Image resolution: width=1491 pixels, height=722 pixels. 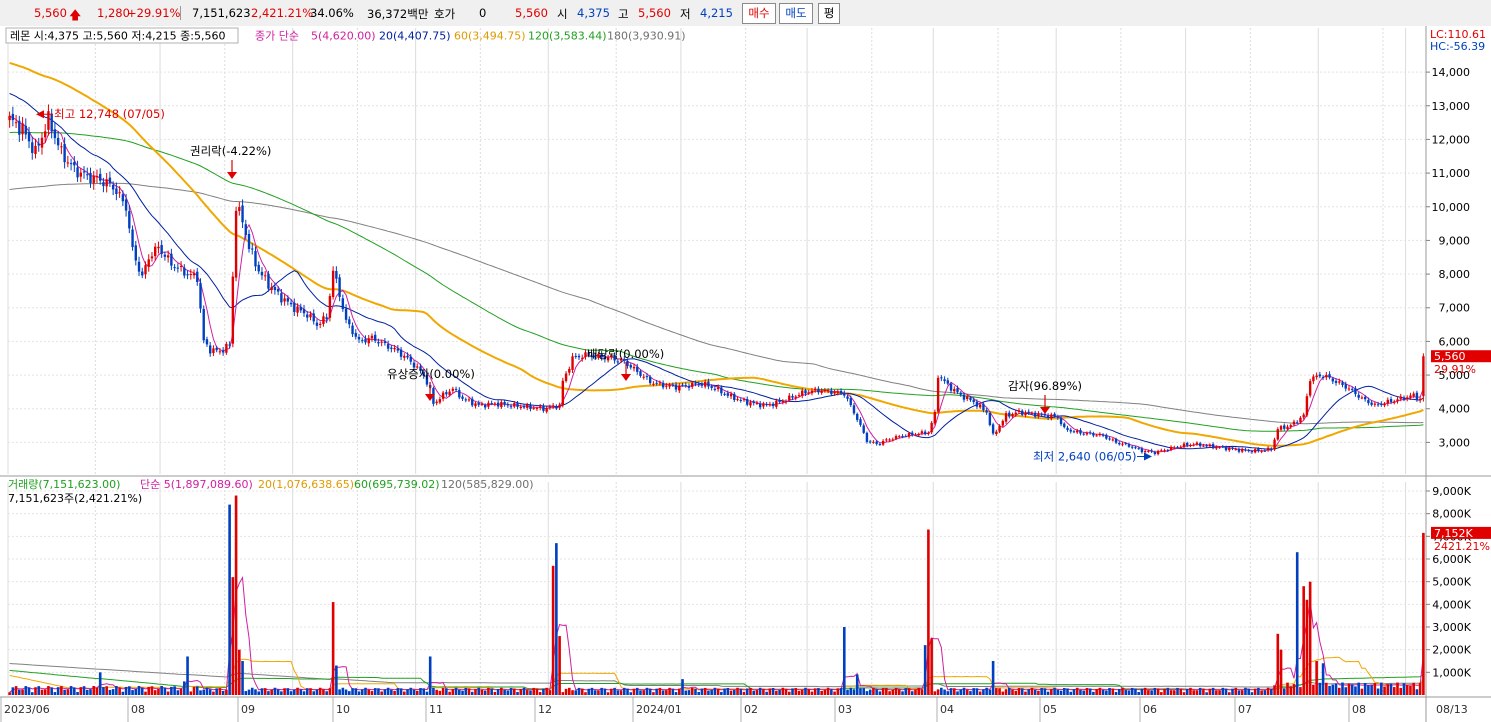 I want to click on legend-vol-ma120: 120(585,829.00), so click(x=487, y=484).